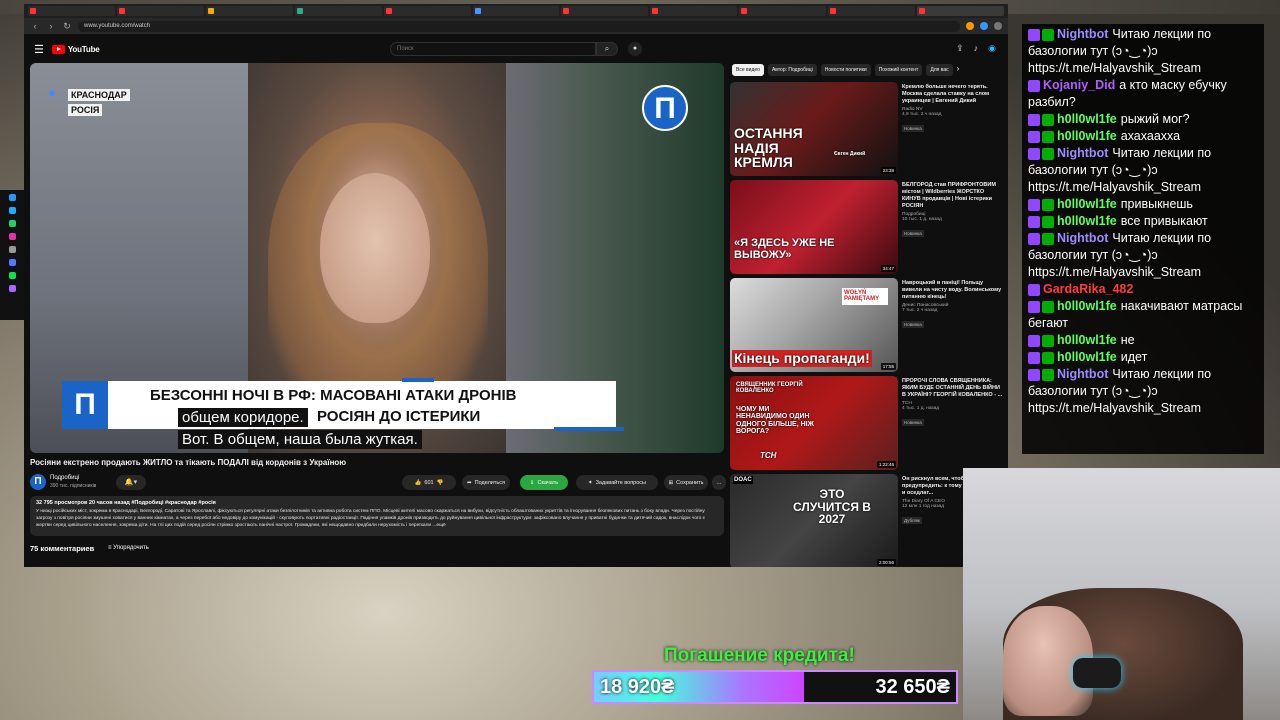 Image resolution: width=1280 pixels, height=720 pixels. Describe the element at coordinates (128, 548) in the screenshot. I see `sort-comments-button: ≡ Упорядочить` at that location.